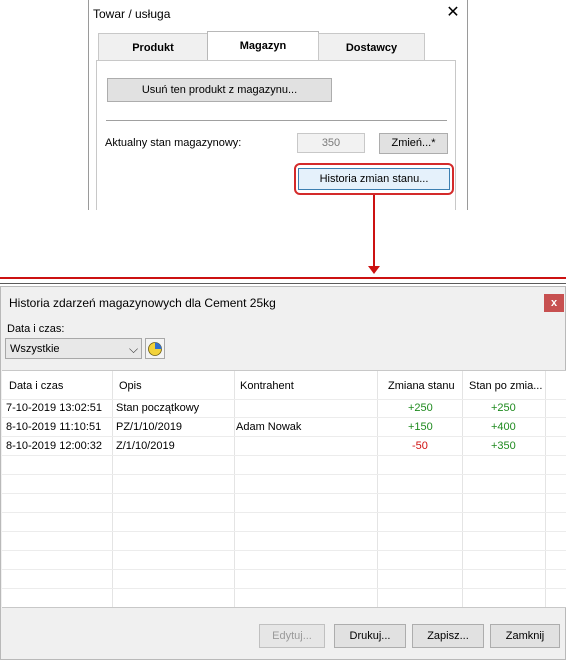  I want to click on close-window-button: Zamknij, so click(525, 636).